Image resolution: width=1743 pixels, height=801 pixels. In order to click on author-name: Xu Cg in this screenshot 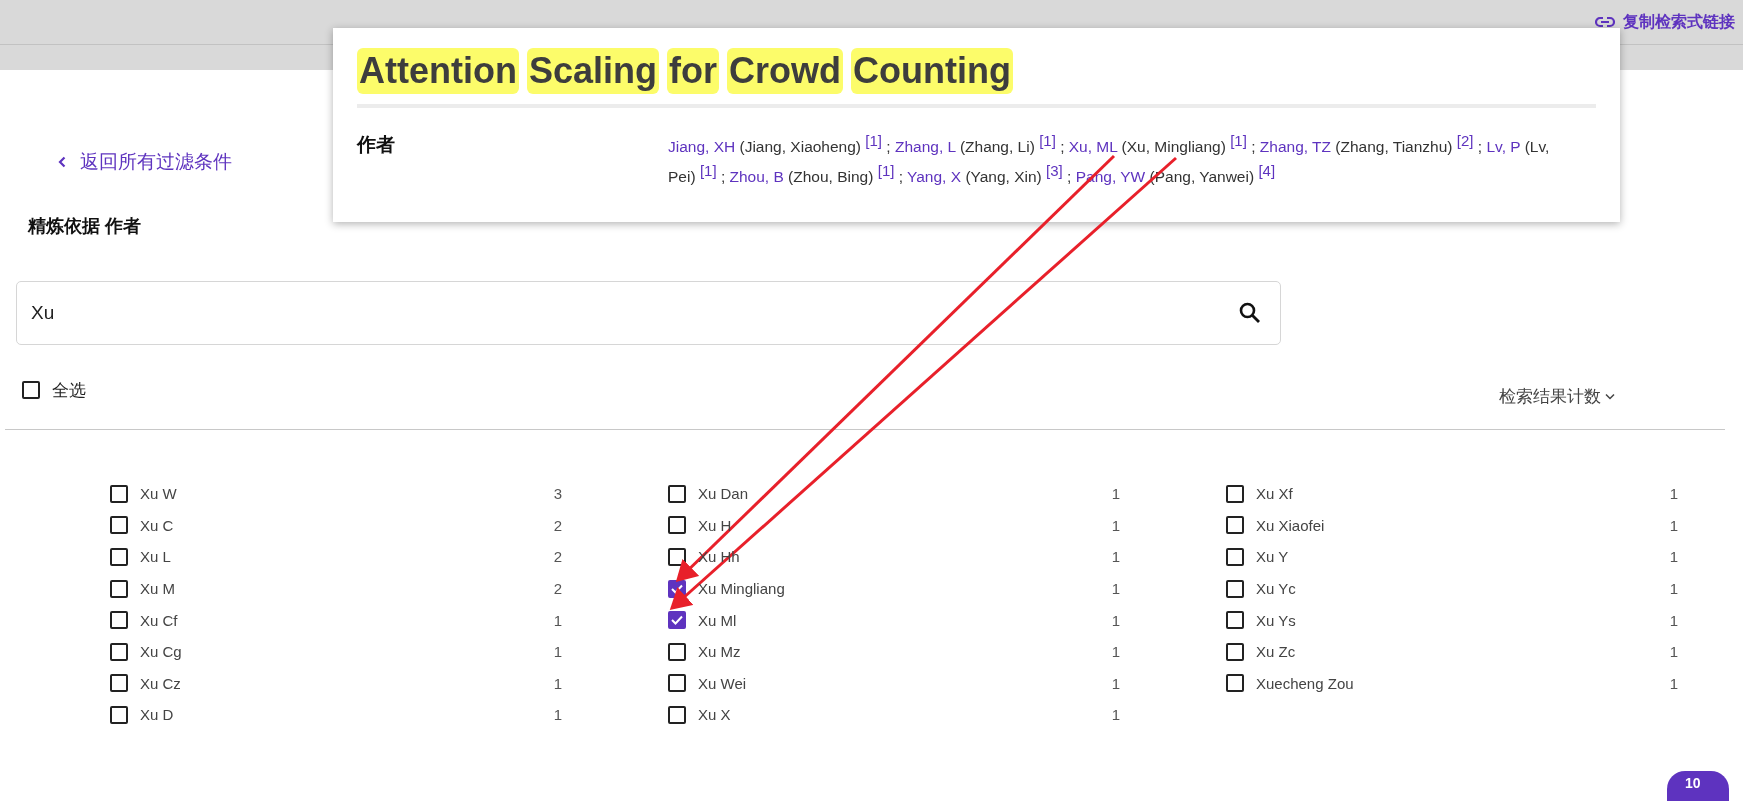, I will do `click(161, 652)`.